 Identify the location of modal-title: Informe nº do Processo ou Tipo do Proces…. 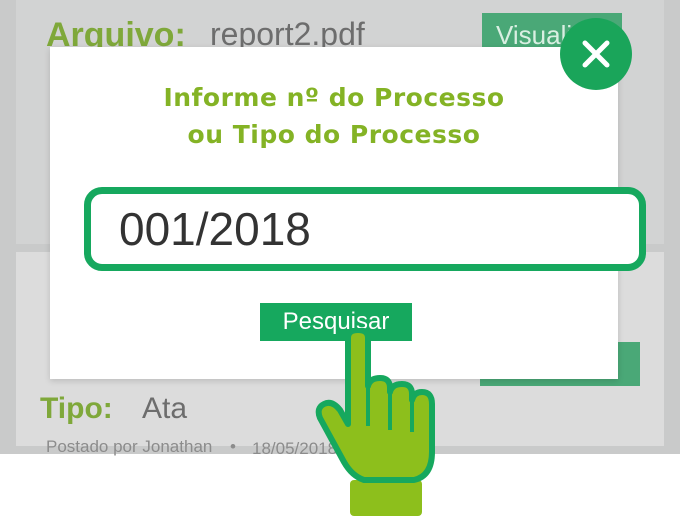
(334, 116).